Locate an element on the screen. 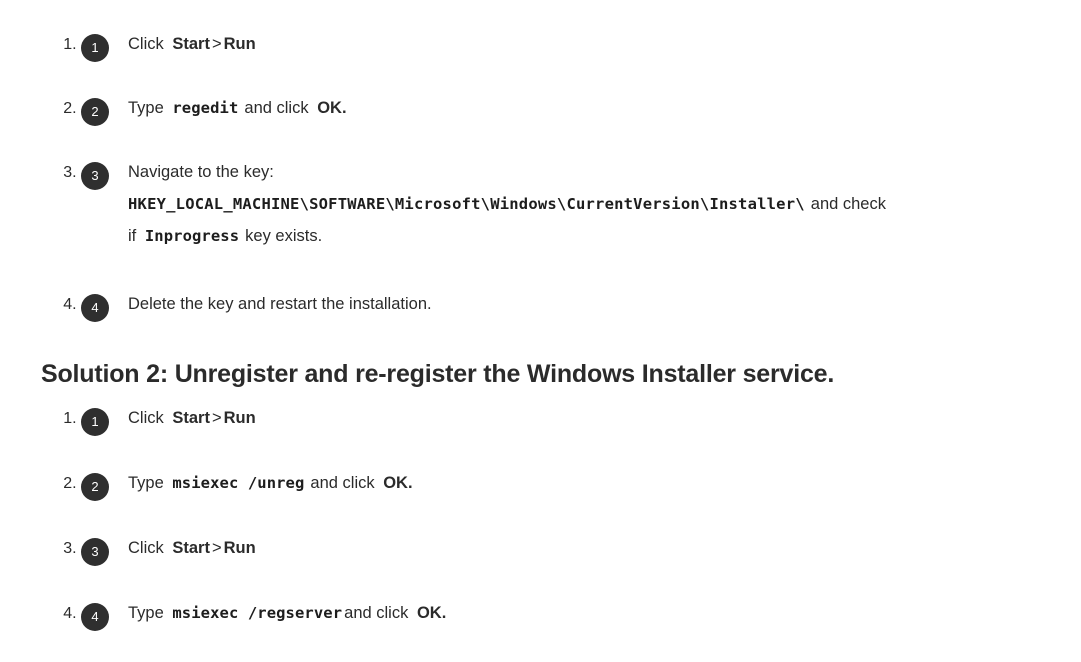 The image size is (1081, 662). step-text: Type msiexec /regserver and click OK. is located at coordinates (287, 611).